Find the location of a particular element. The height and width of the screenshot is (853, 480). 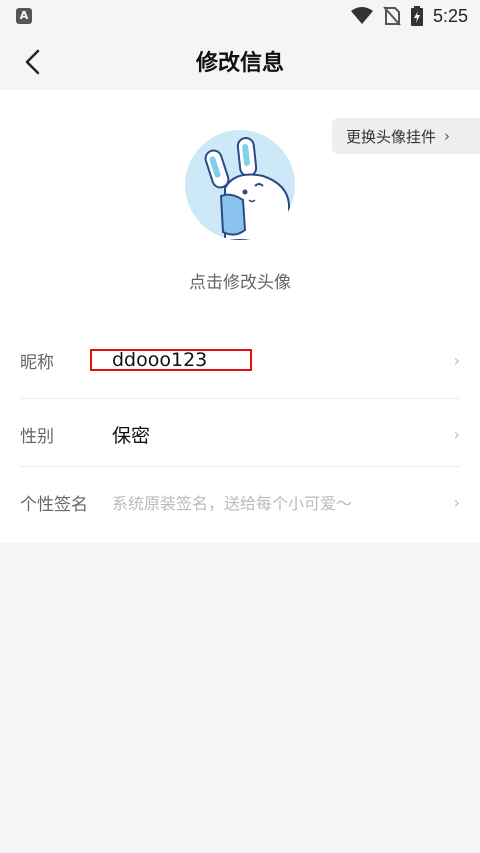

wifi-icon is located at coordinates (361, 15).